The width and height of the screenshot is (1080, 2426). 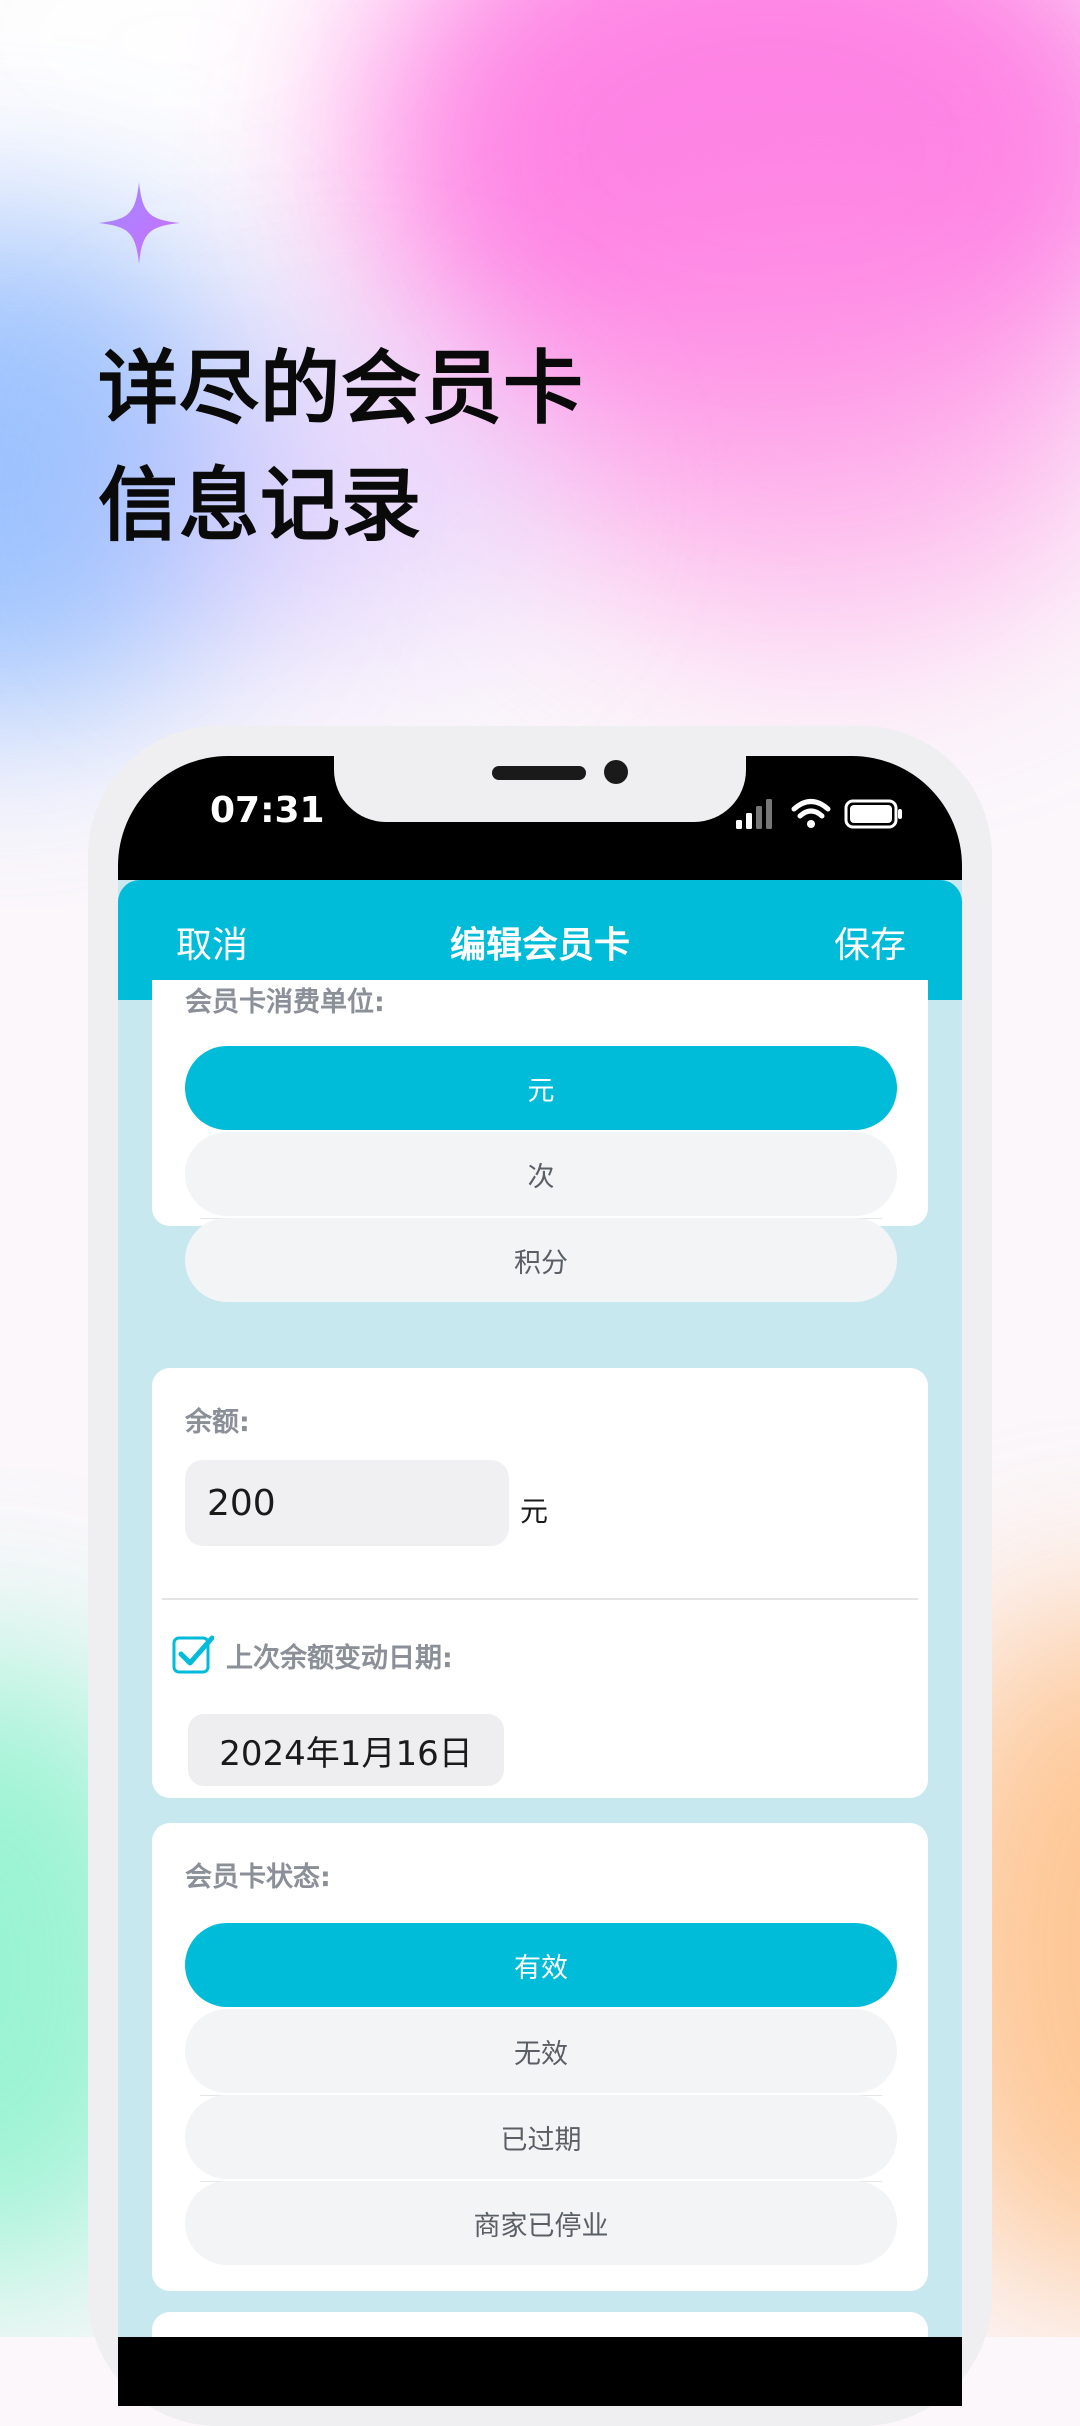 What do you see at coordinates (539, 773) in the screenshot?
I see `speaker-grill` at bounding box center [539, 773].